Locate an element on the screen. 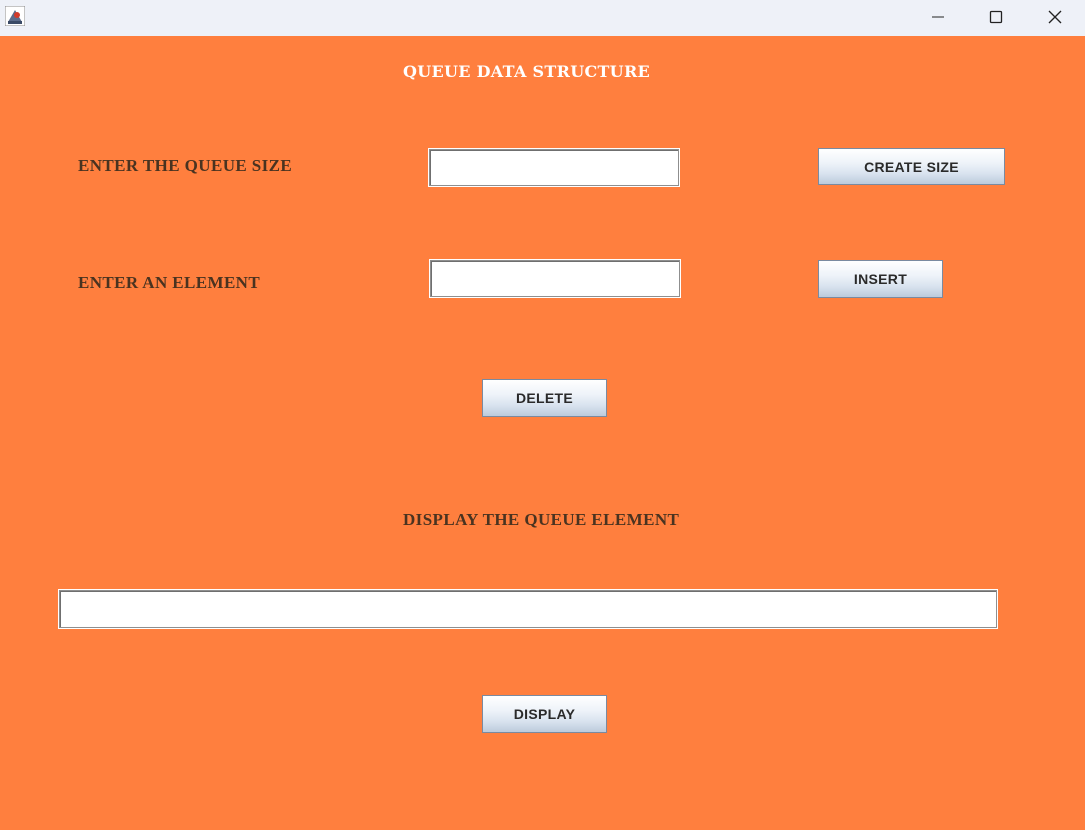  insert-button: INSERT is located at coordinates (880, 279).